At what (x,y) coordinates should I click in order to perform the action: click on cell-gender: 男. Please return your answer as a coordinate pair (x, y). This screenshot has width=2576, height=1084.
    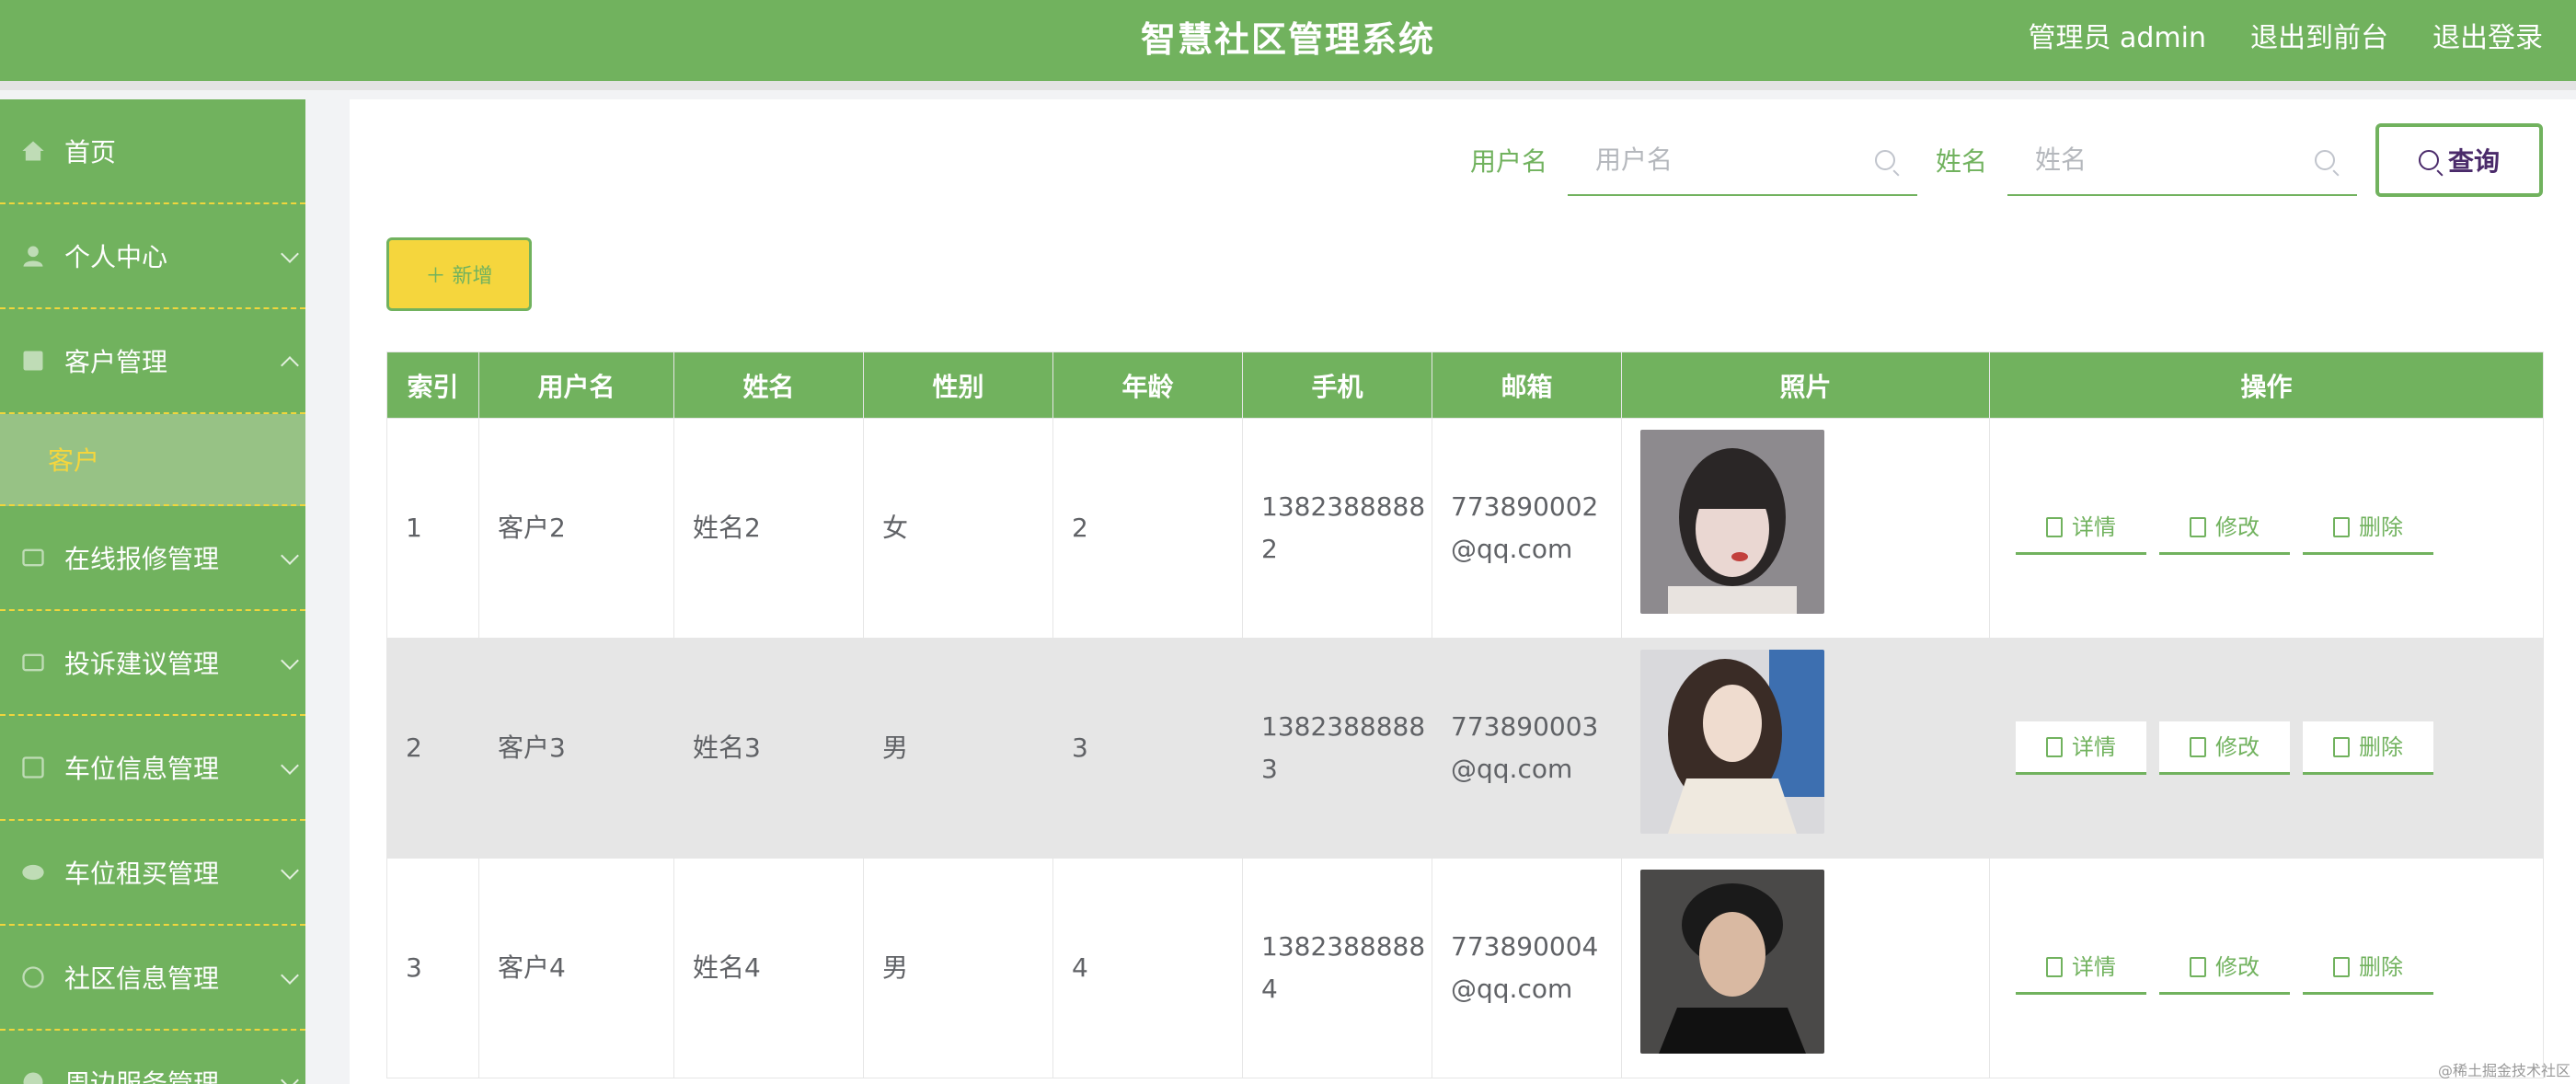
    Looking at the image, I should click on (958, 968).